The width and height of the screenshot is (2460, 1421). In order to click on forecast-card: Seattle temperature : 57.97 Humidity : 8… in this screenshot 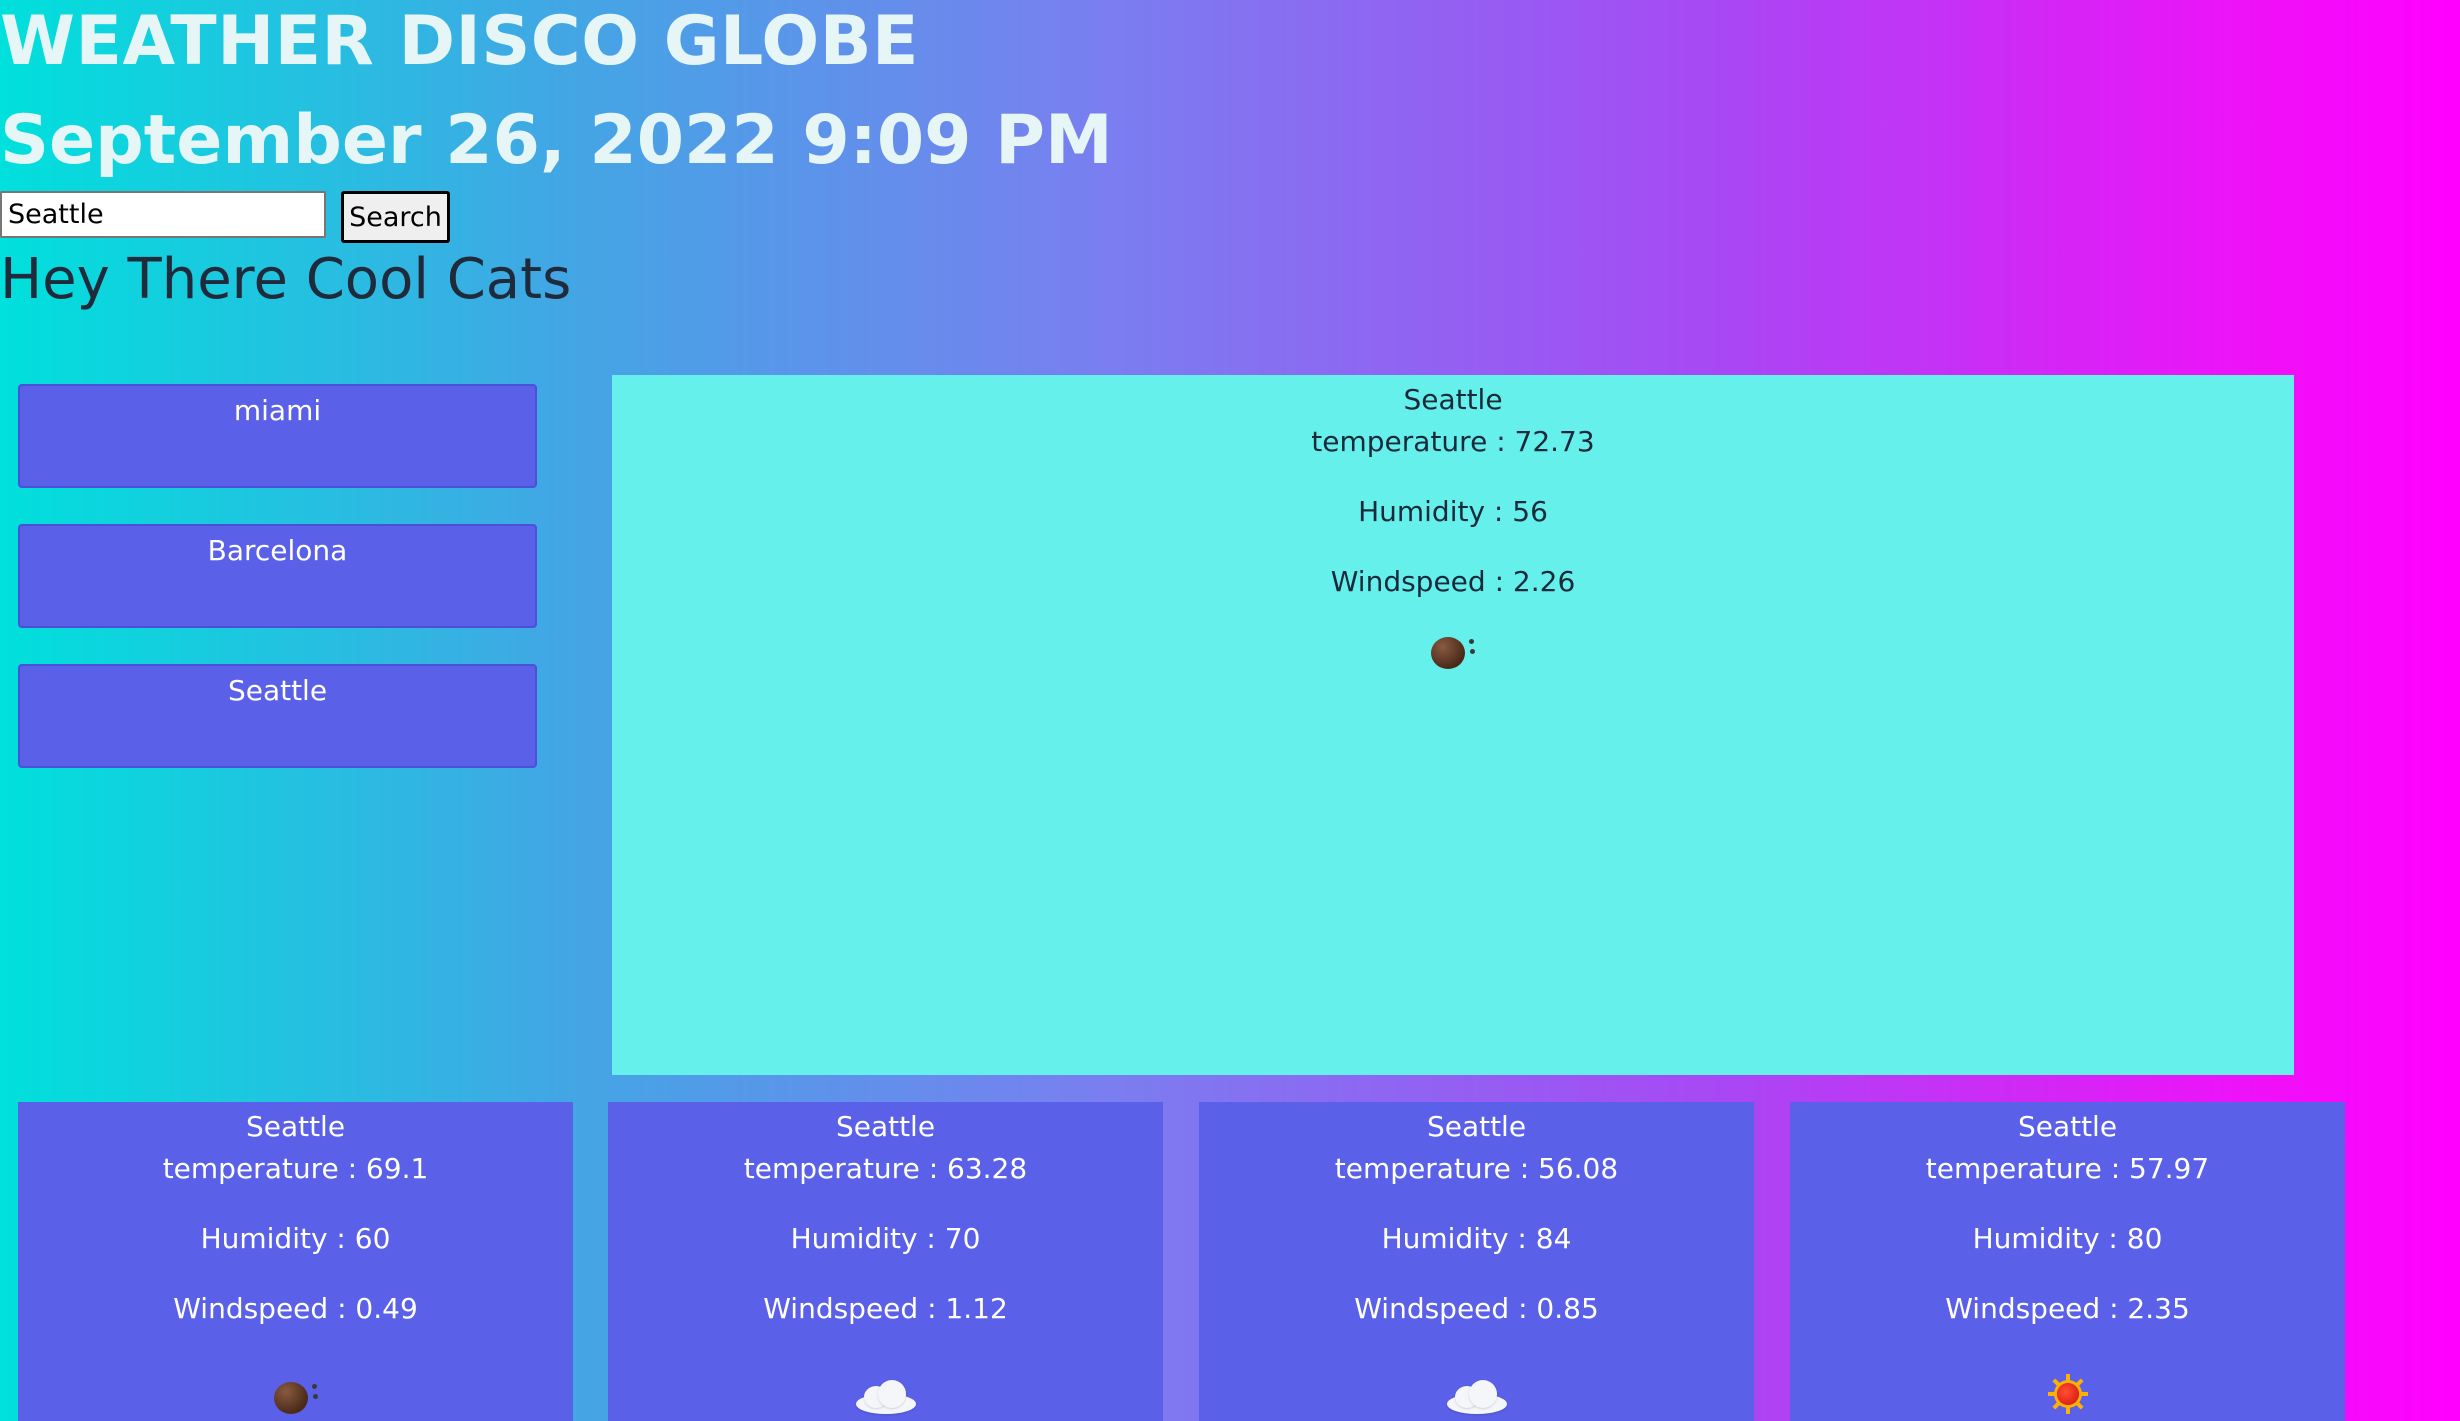, I will do `click(2067, 1261)`.